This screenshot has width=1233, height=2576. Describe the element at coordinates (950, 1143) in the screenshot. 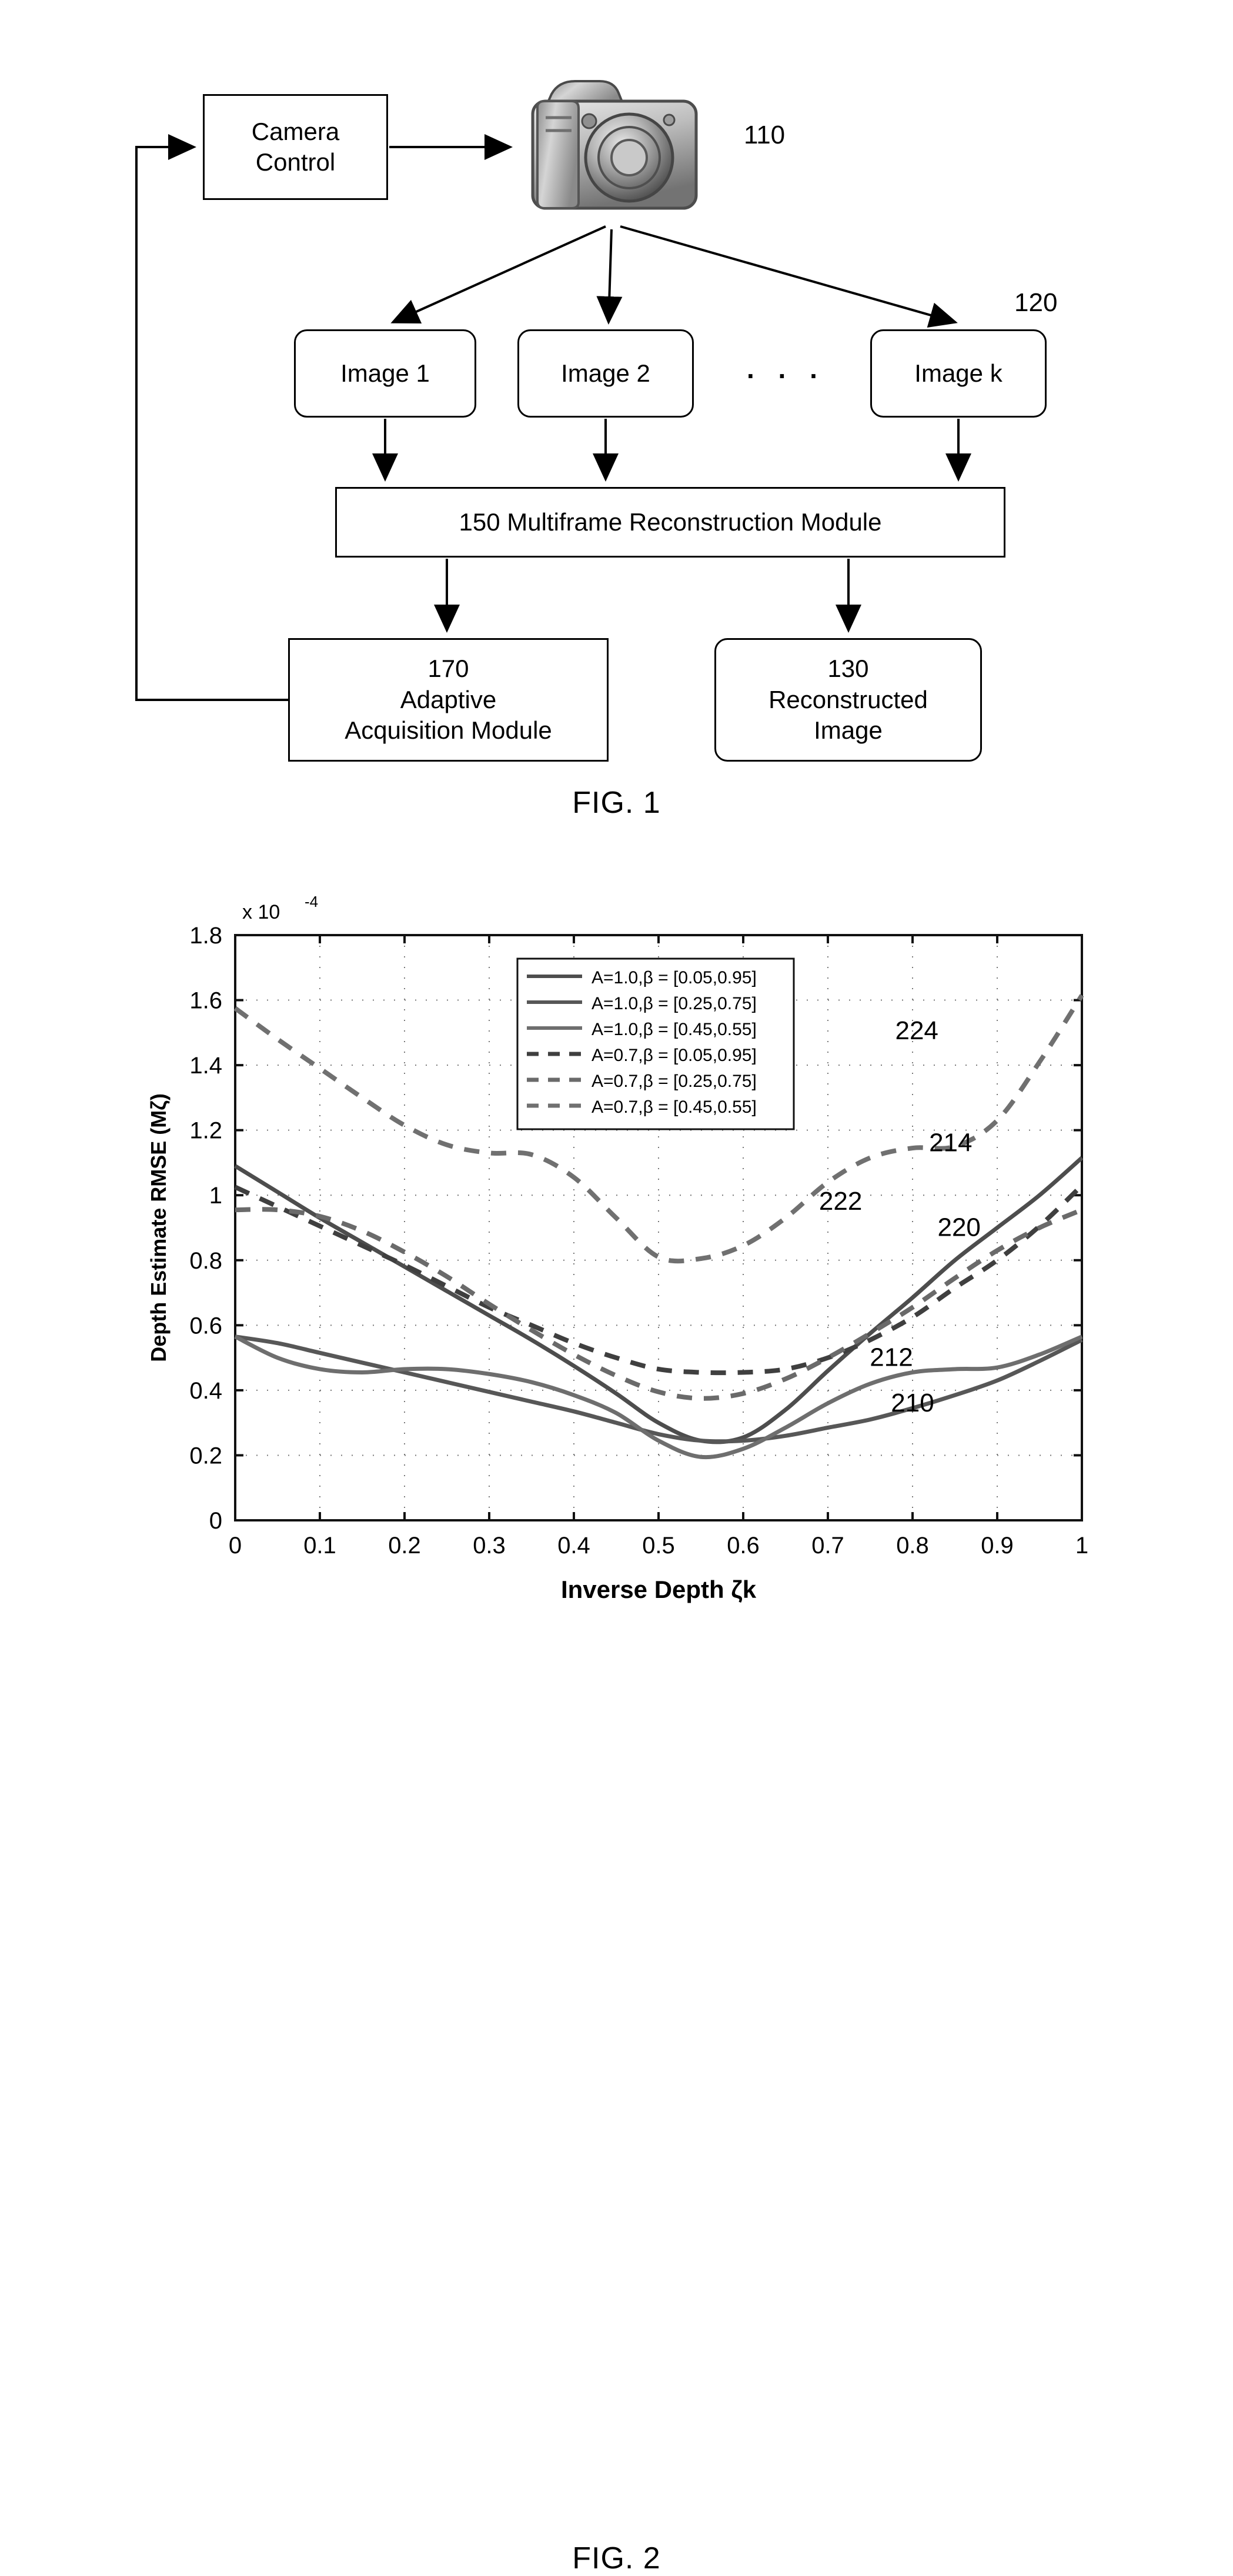

I see `curve-annotation-214: 214` at that location.